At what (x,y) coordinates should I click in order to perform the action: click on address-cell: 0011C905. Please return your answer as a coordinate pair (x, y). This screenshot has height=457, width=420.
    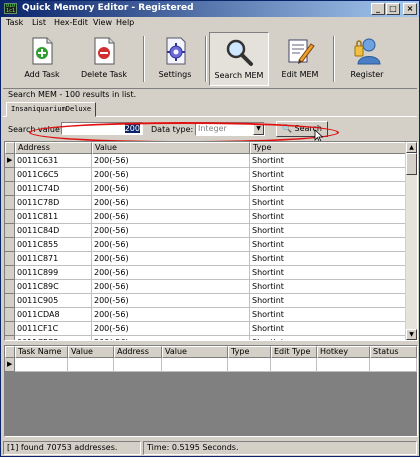
    Looking at the image, I should click on (53, 301).